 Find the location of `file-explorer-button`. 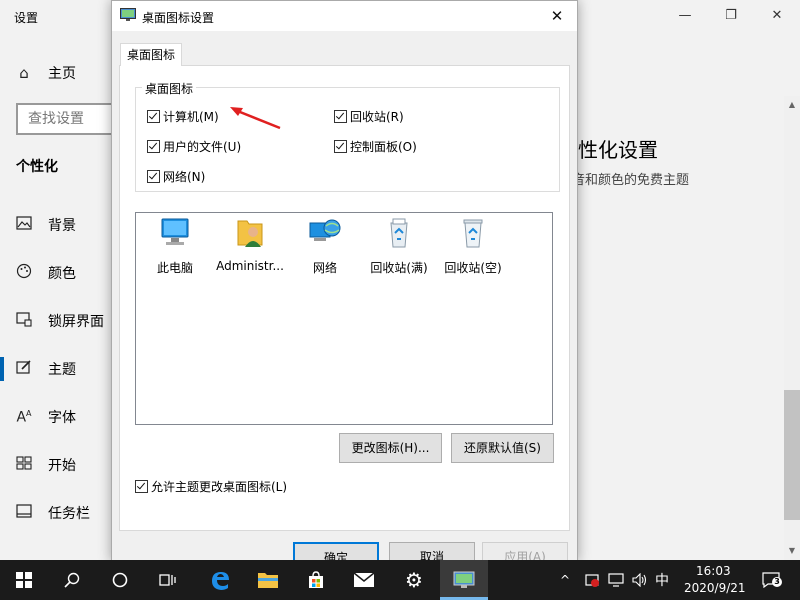

file-explorer-button is located at coordinates (268, 580).